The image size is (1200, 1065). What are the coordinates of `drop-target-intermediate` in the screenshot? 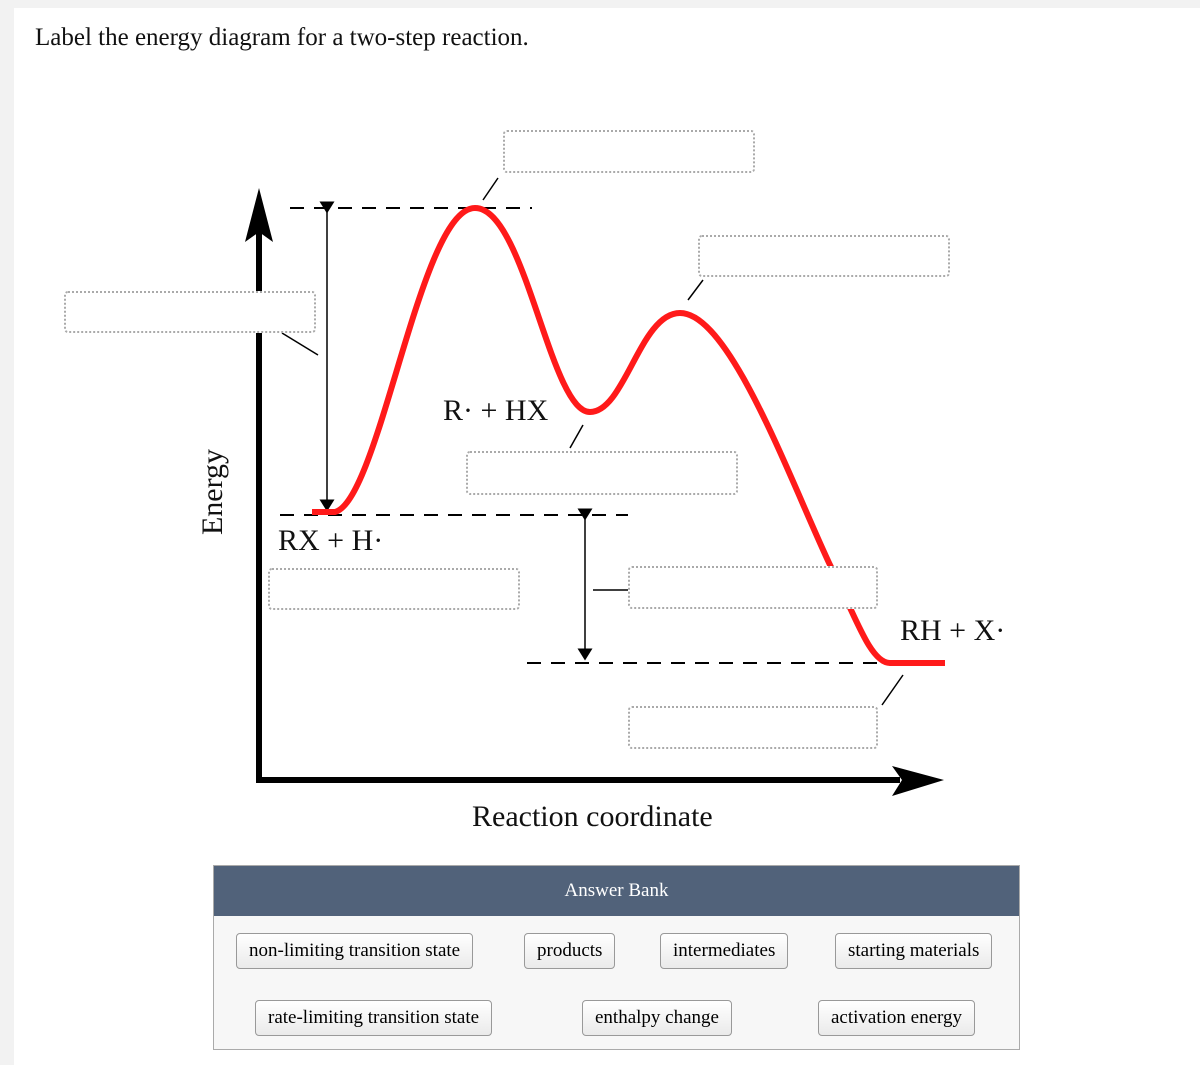 It's located at (602, 473).